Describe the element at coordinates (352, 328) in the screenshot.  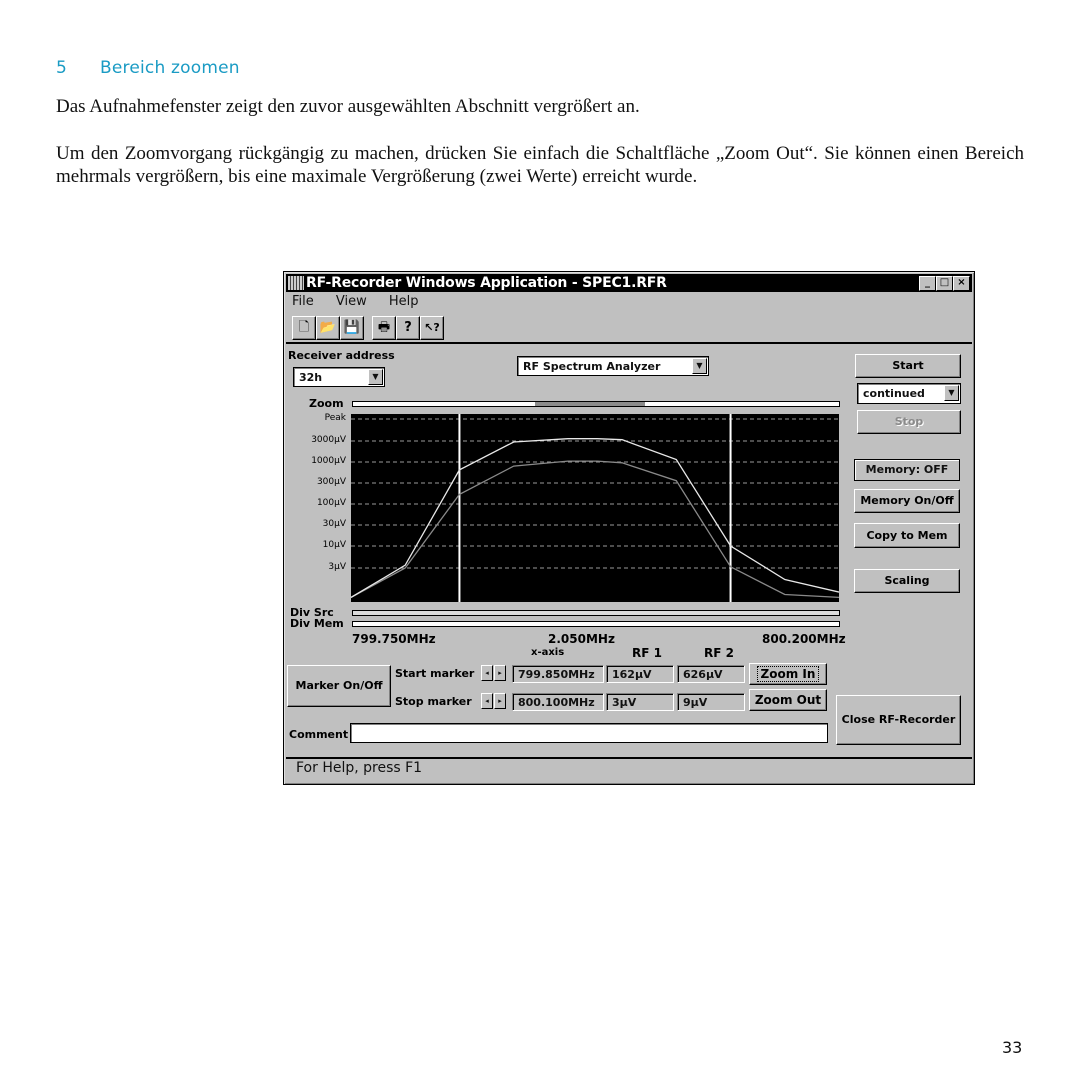
I see `save-disk-icon: 💾` at that location.